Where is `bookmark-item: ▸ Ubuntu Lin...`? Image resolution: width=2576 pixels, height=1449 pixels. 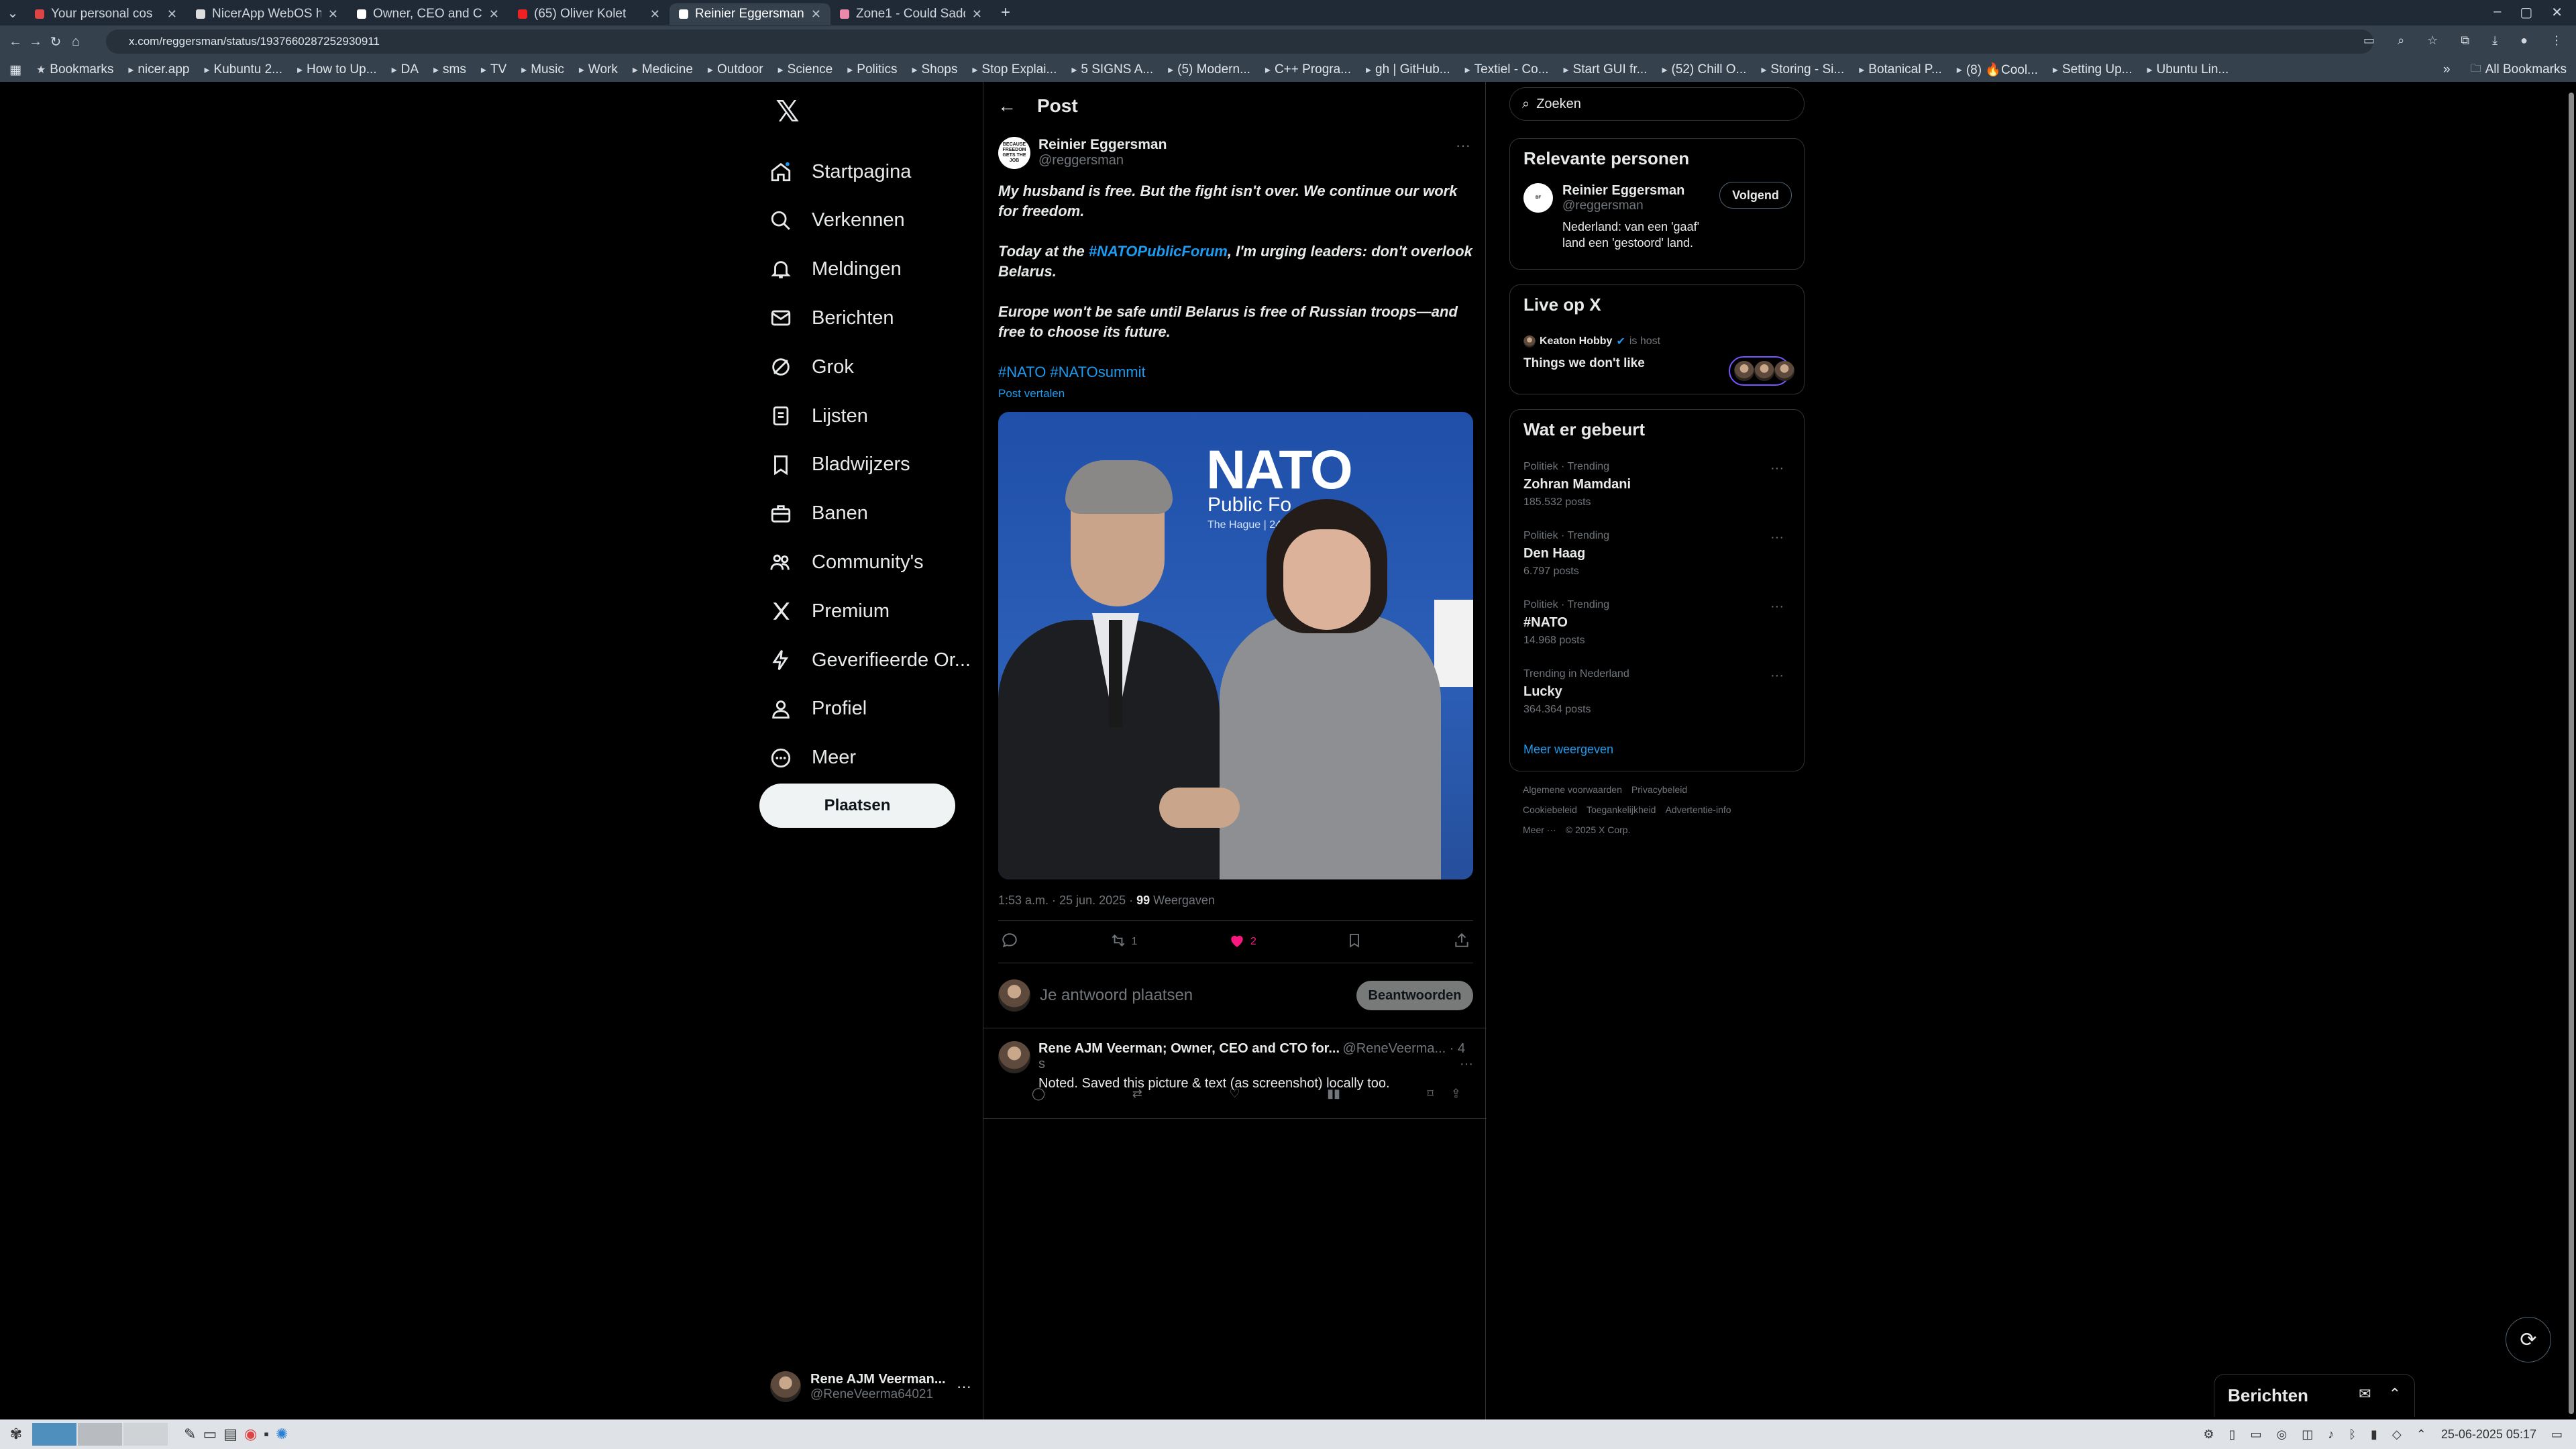
bookmark-item: ▸ Ubuntu Lin... is located at coordinates (2188, 70).